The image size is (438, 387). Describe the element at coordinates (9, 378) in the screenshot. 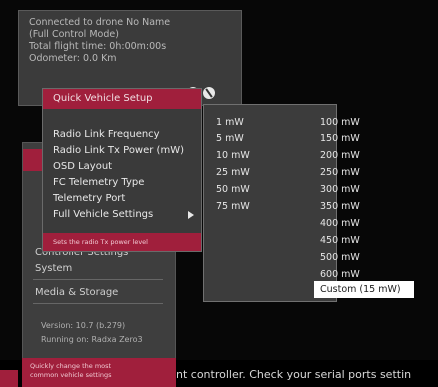

I see `status-accent` at that location.